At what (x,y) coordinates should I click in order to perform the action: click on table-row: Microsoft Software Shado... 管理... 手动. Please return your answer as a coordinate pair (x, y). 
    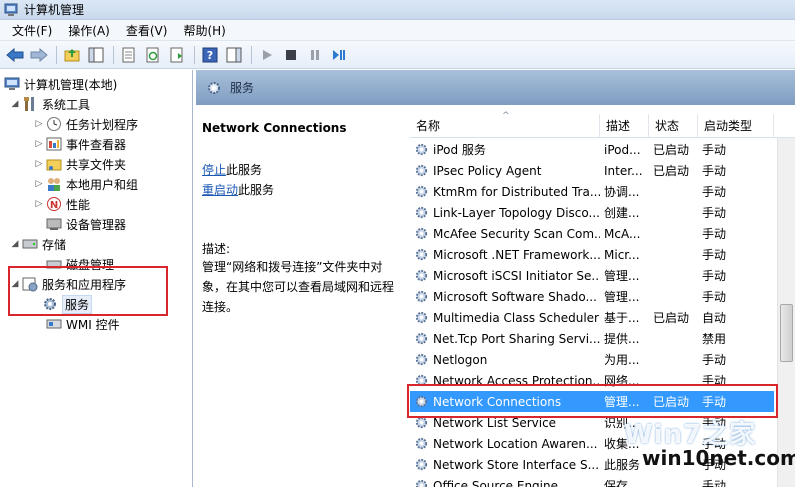
    Looking at the image, I should click on (592, 296).